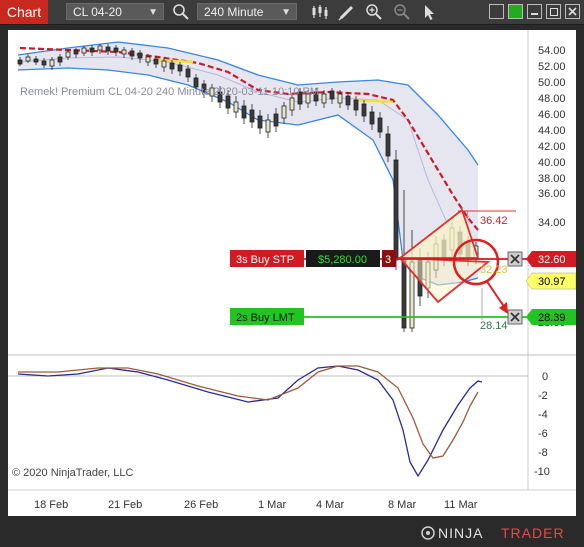 Image resolution: width=584 pixels, height=547 pixels. I want to click on limit-order-tag: 2s Buy LMT, so click(267, 316).